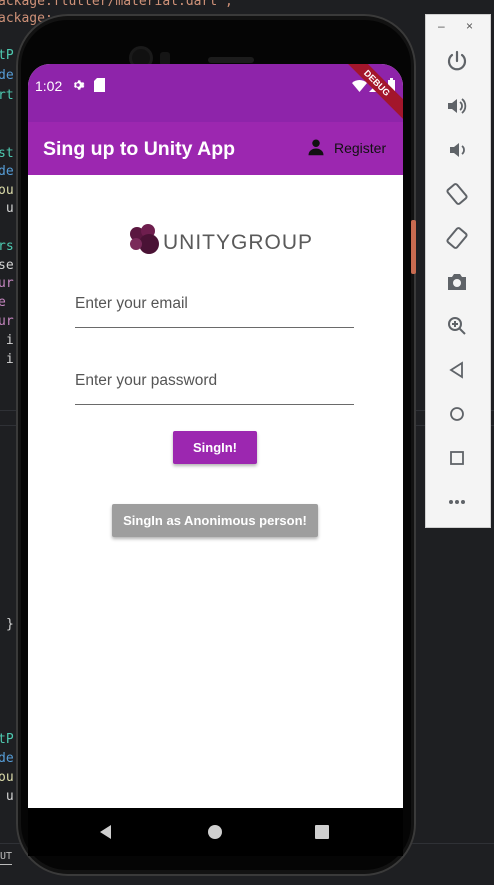 The width and height of the screenshot is (494, 885). I want to click on close-button: ×, so click(469, 26).